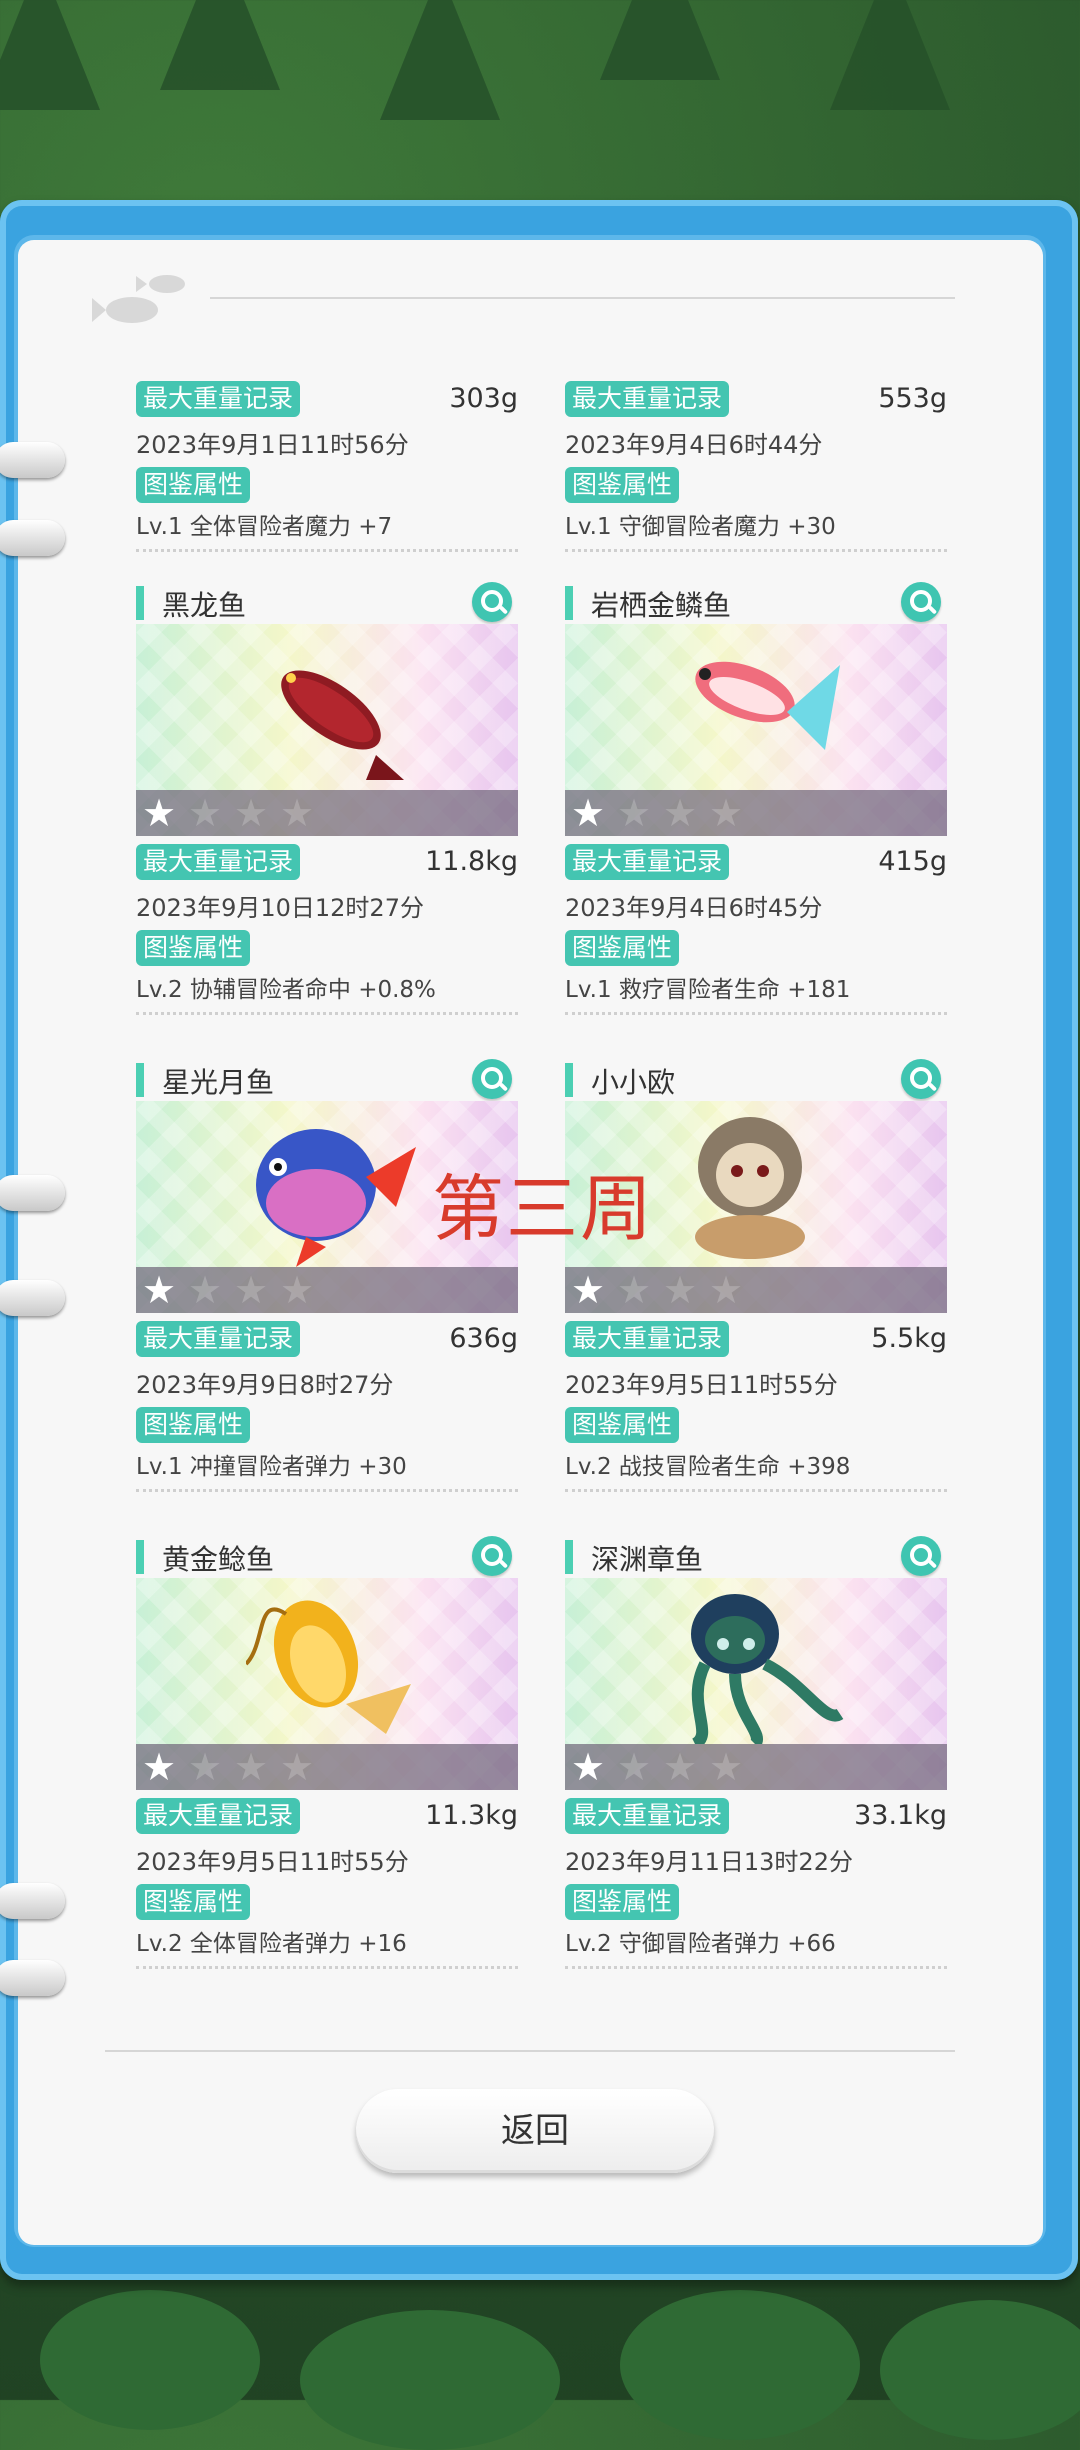 This screenshot has height=2450, width=1080. I want to click on fish-title-row: 深渊章鱼, so click(756, 1556).